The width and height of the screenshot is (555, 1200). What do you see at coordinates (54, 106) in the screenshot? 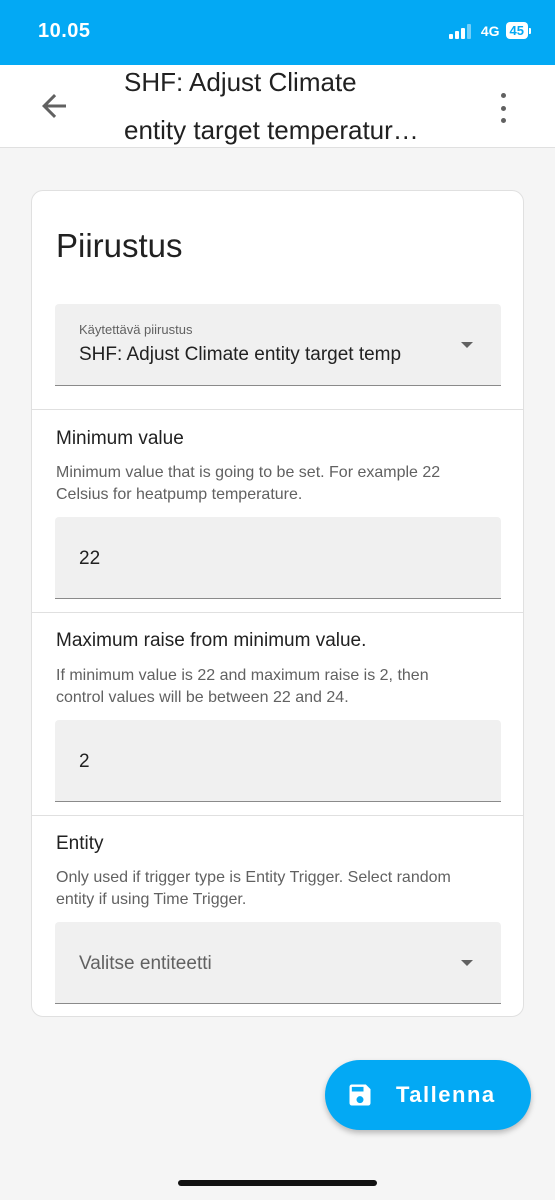
I see `back-arrow-icon` at bounding box center [54, 106].